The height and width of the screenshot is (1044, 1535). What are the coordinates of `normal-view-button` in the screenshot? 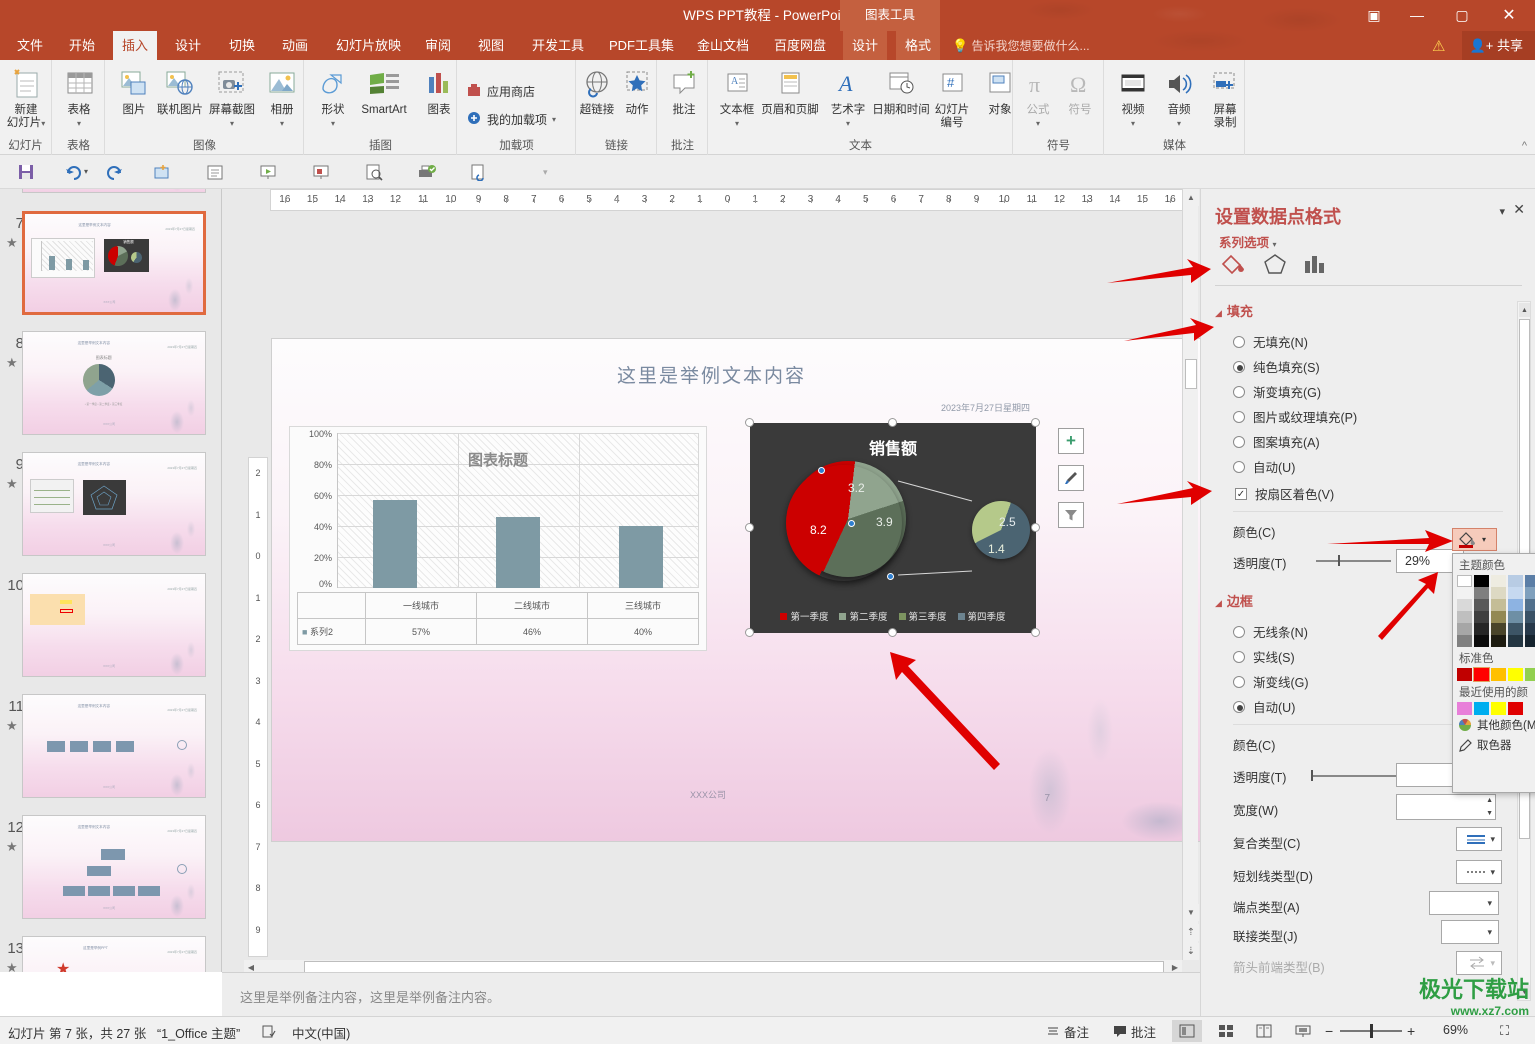 It's located at (1187, 1031).